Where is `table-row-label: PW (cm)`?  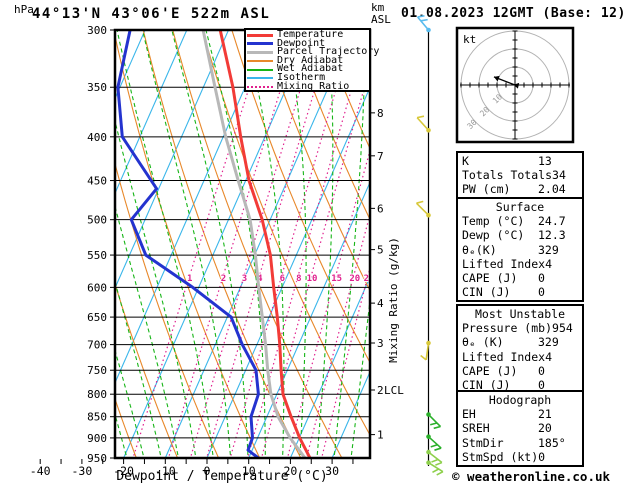
table-row-label: PW (cm) is located at coordinates (486, 189).